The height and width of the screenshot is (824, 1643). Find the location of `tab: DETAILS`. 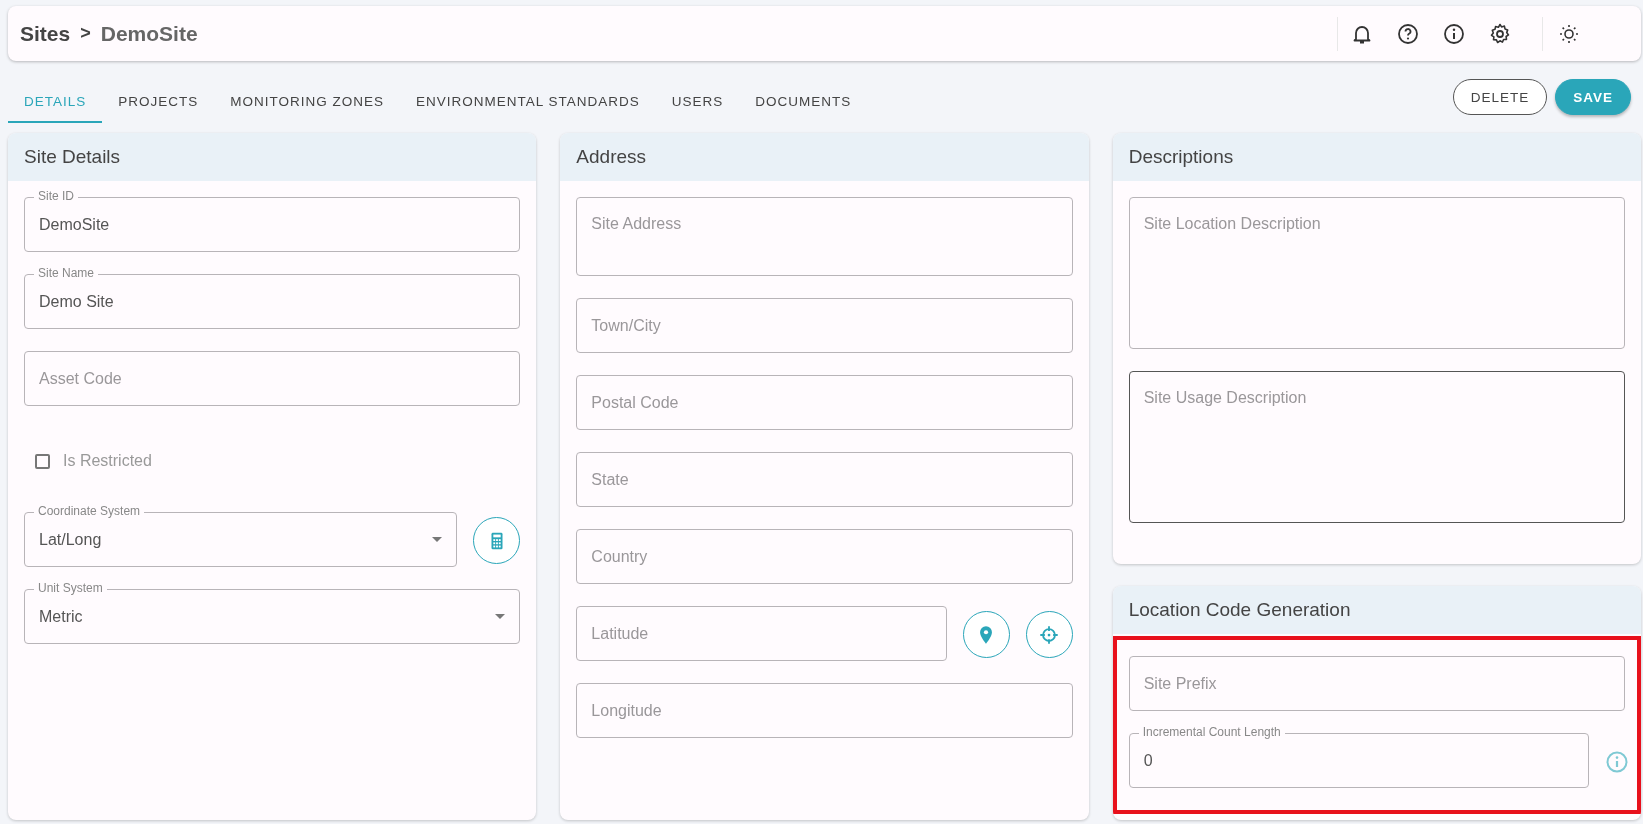

tab: DETAILS is located at coordinates (55, 102).